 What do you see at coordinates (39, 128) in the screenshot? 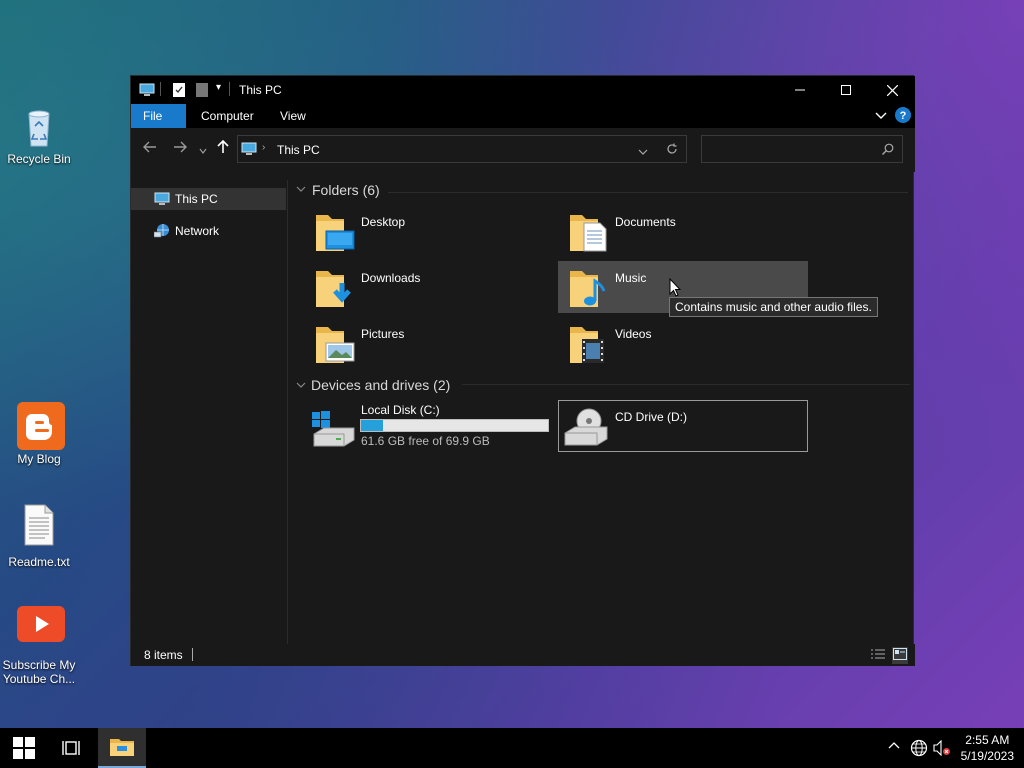
I see `recycle-bin-icon` at bounding box center [39, 128].